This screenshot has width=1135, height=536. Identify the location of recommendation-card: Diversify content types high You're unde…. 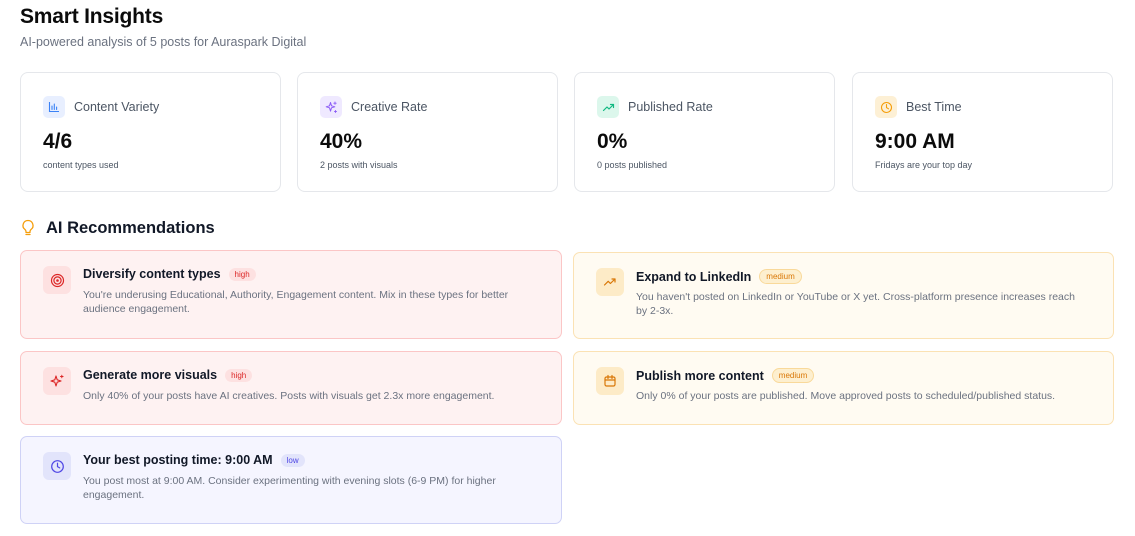
(291, 294).